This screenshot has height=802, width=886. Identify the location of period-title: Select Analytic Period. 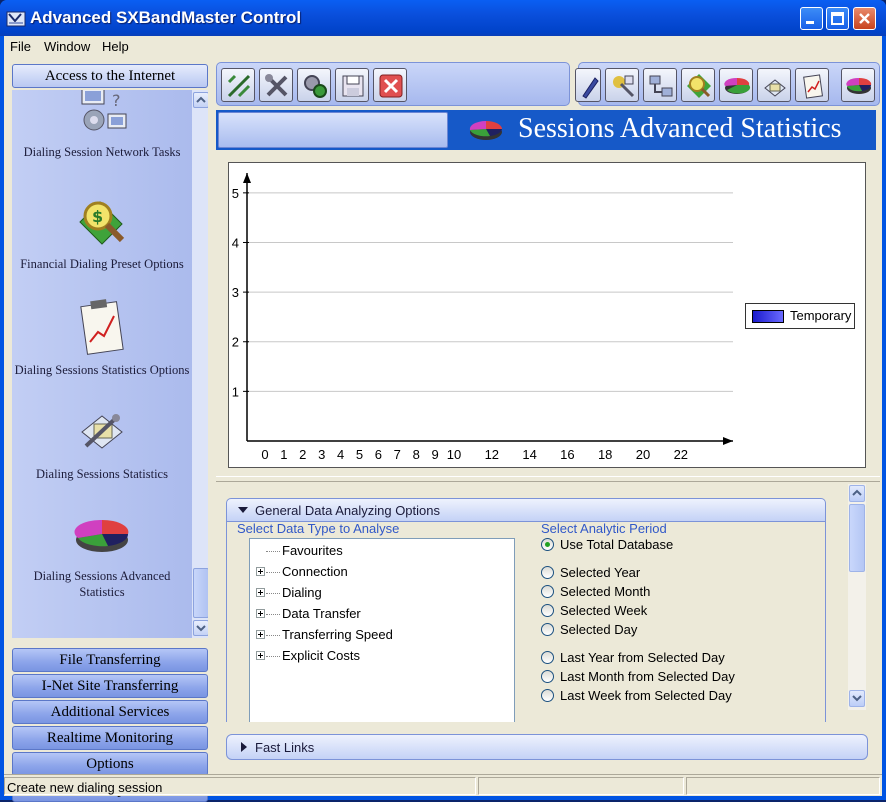
(604, 528).